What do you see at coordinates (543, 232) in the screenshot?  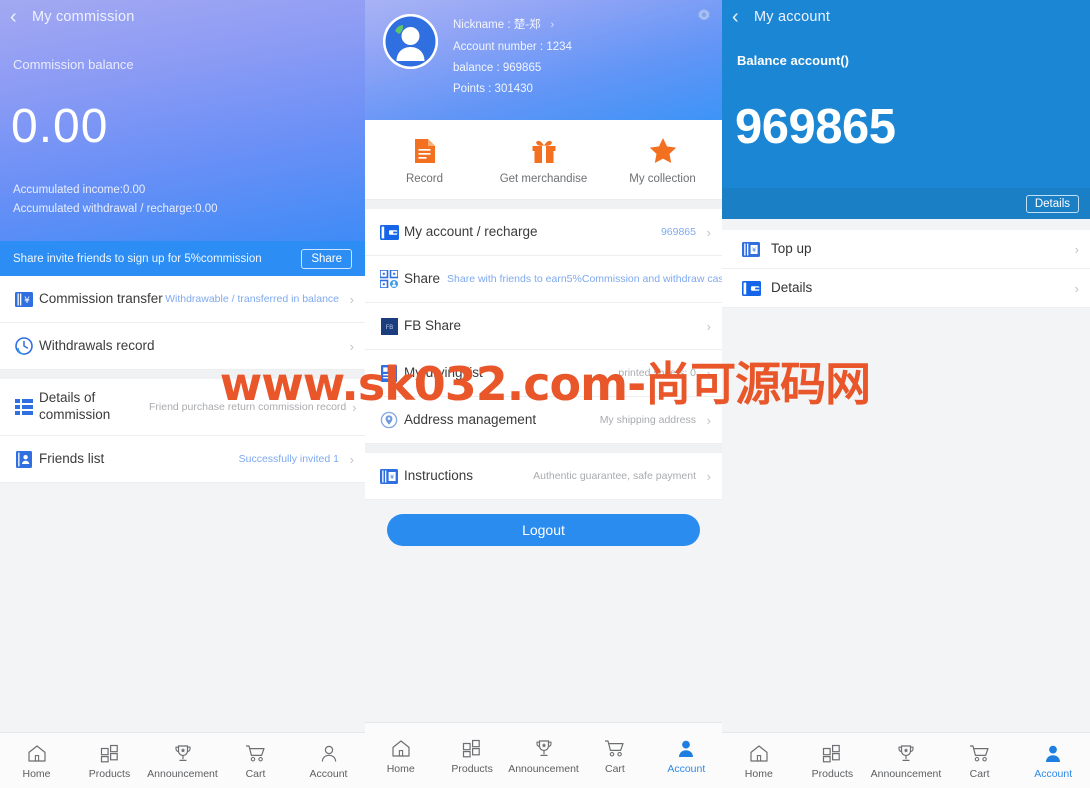 I see `list-item: My account / recharge 969865 ›` at bounding box center [543, 232].